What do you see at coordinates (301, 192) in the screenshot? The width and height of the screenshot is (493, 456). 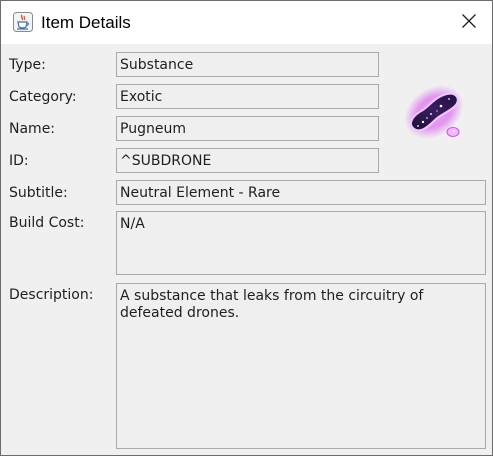 I see `subtitle-field: Neutral Element - Rare` at bounding box center [301, 192].